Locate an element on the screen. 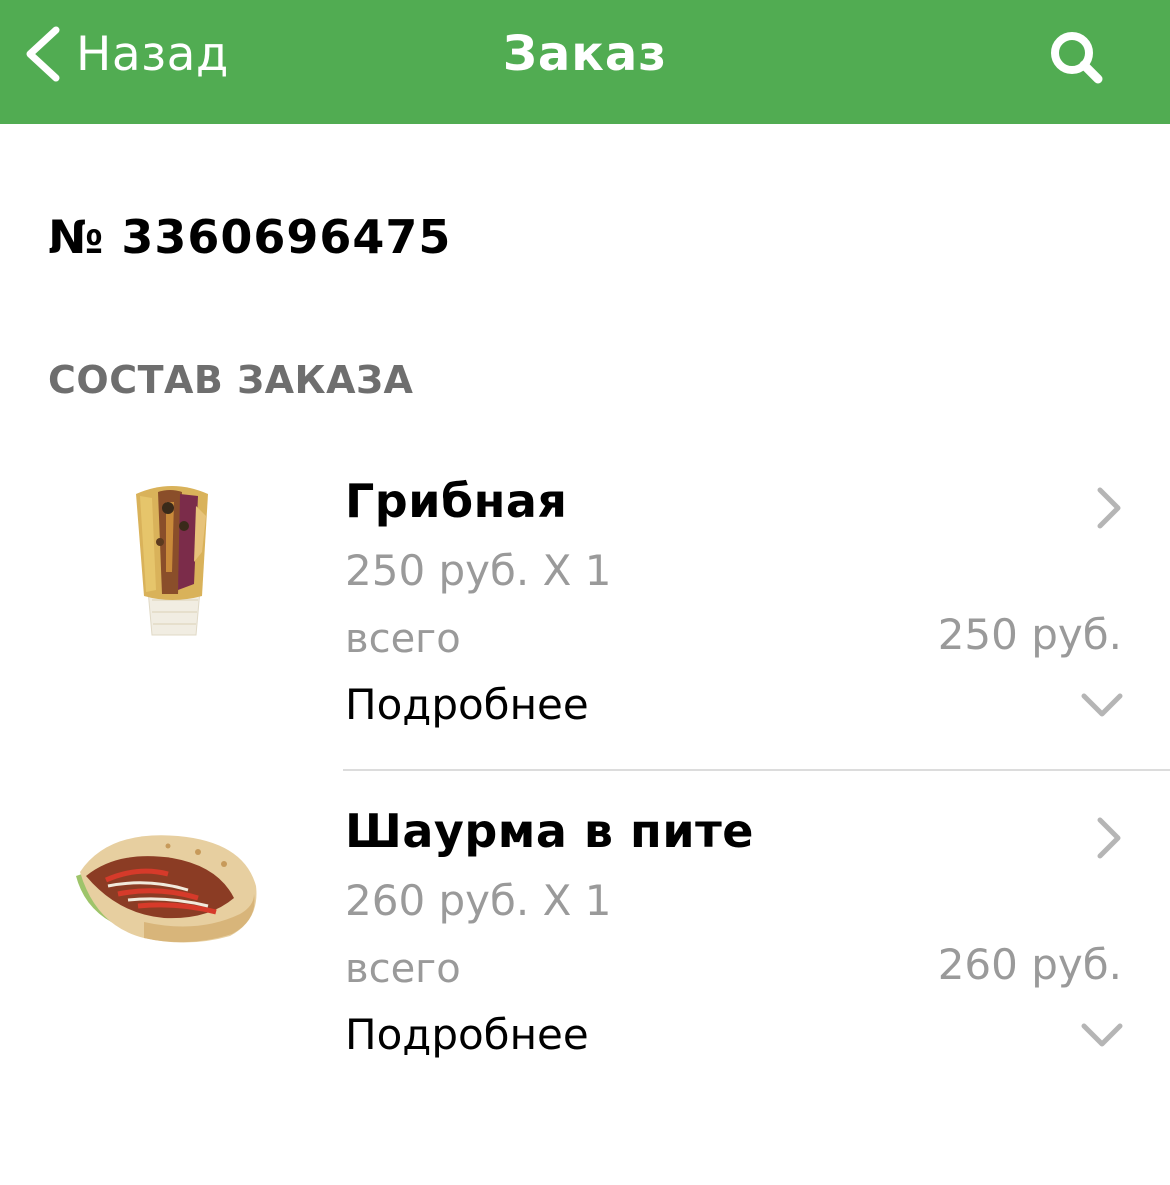  item-total: 250 руб. is located at coordinates (1029, 634).